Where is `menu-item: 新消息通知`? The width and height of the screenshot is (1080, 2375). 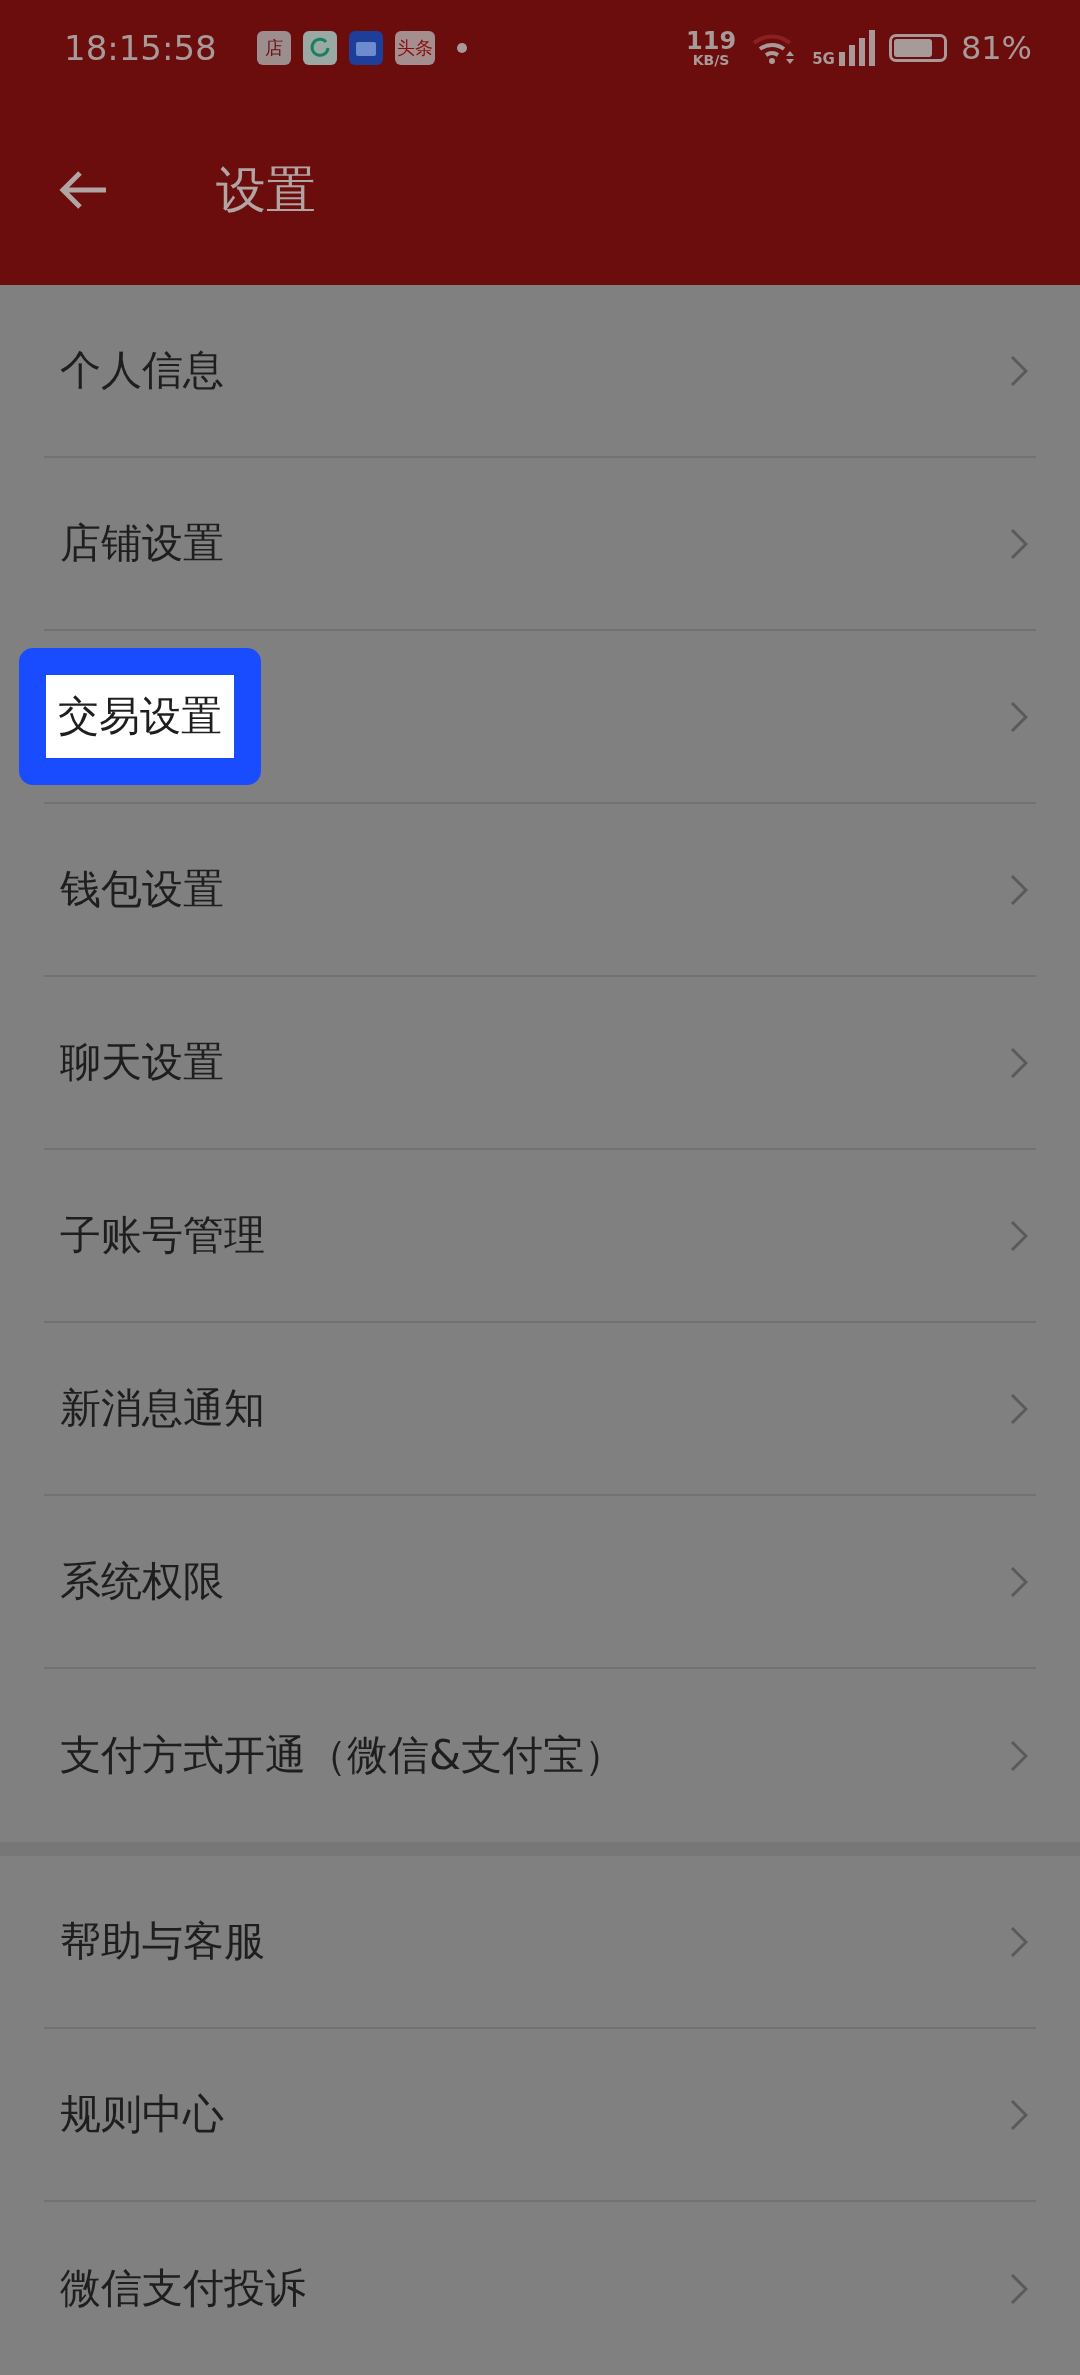
menu-item: 新消息通知 is located at coordinates (162, 1408).